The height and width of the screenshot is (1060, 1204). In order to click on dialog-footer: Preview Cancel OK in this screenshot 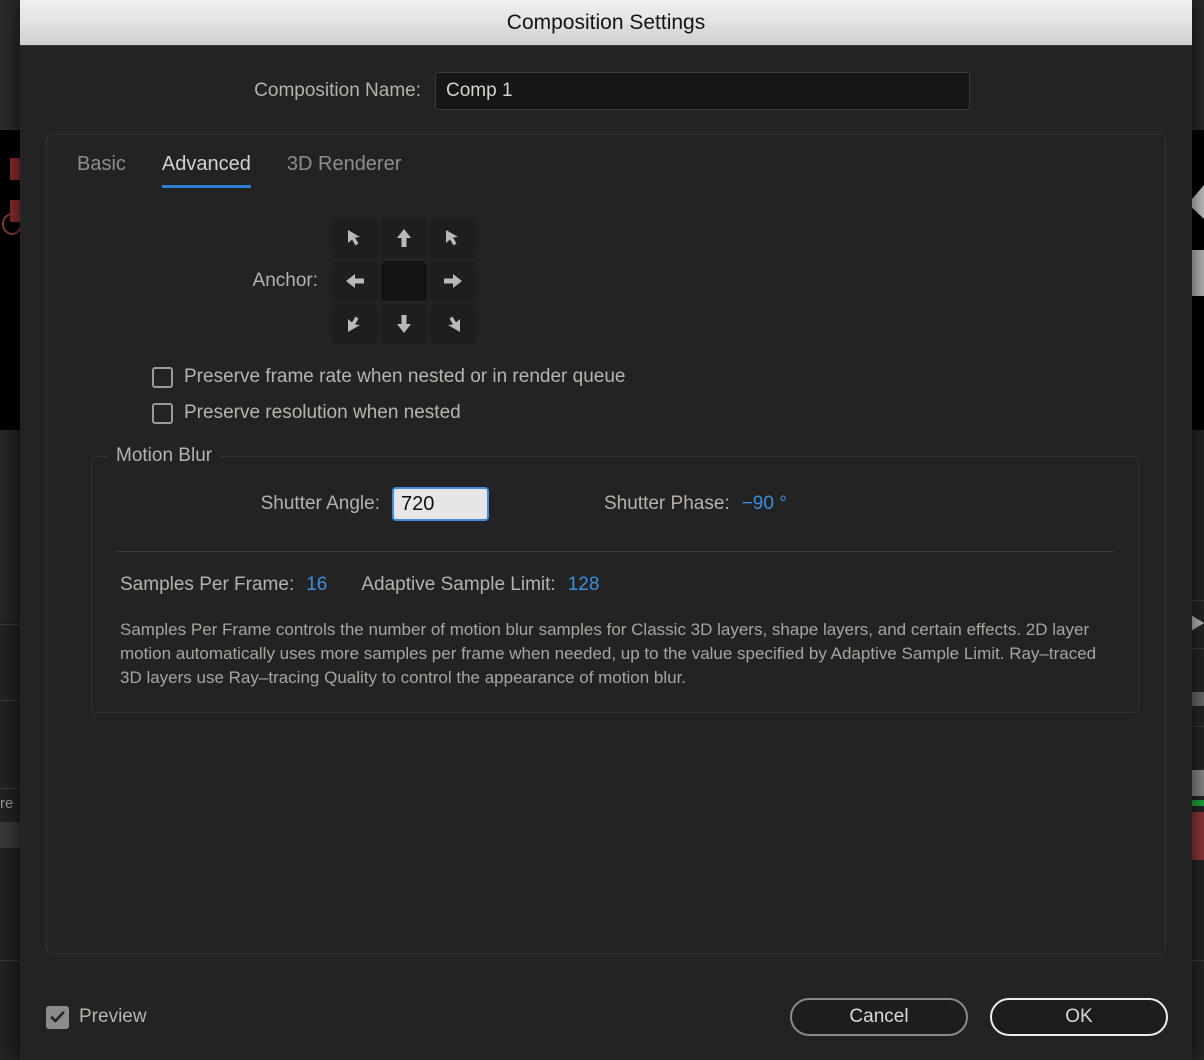, I will do `click(606, 1017)`.